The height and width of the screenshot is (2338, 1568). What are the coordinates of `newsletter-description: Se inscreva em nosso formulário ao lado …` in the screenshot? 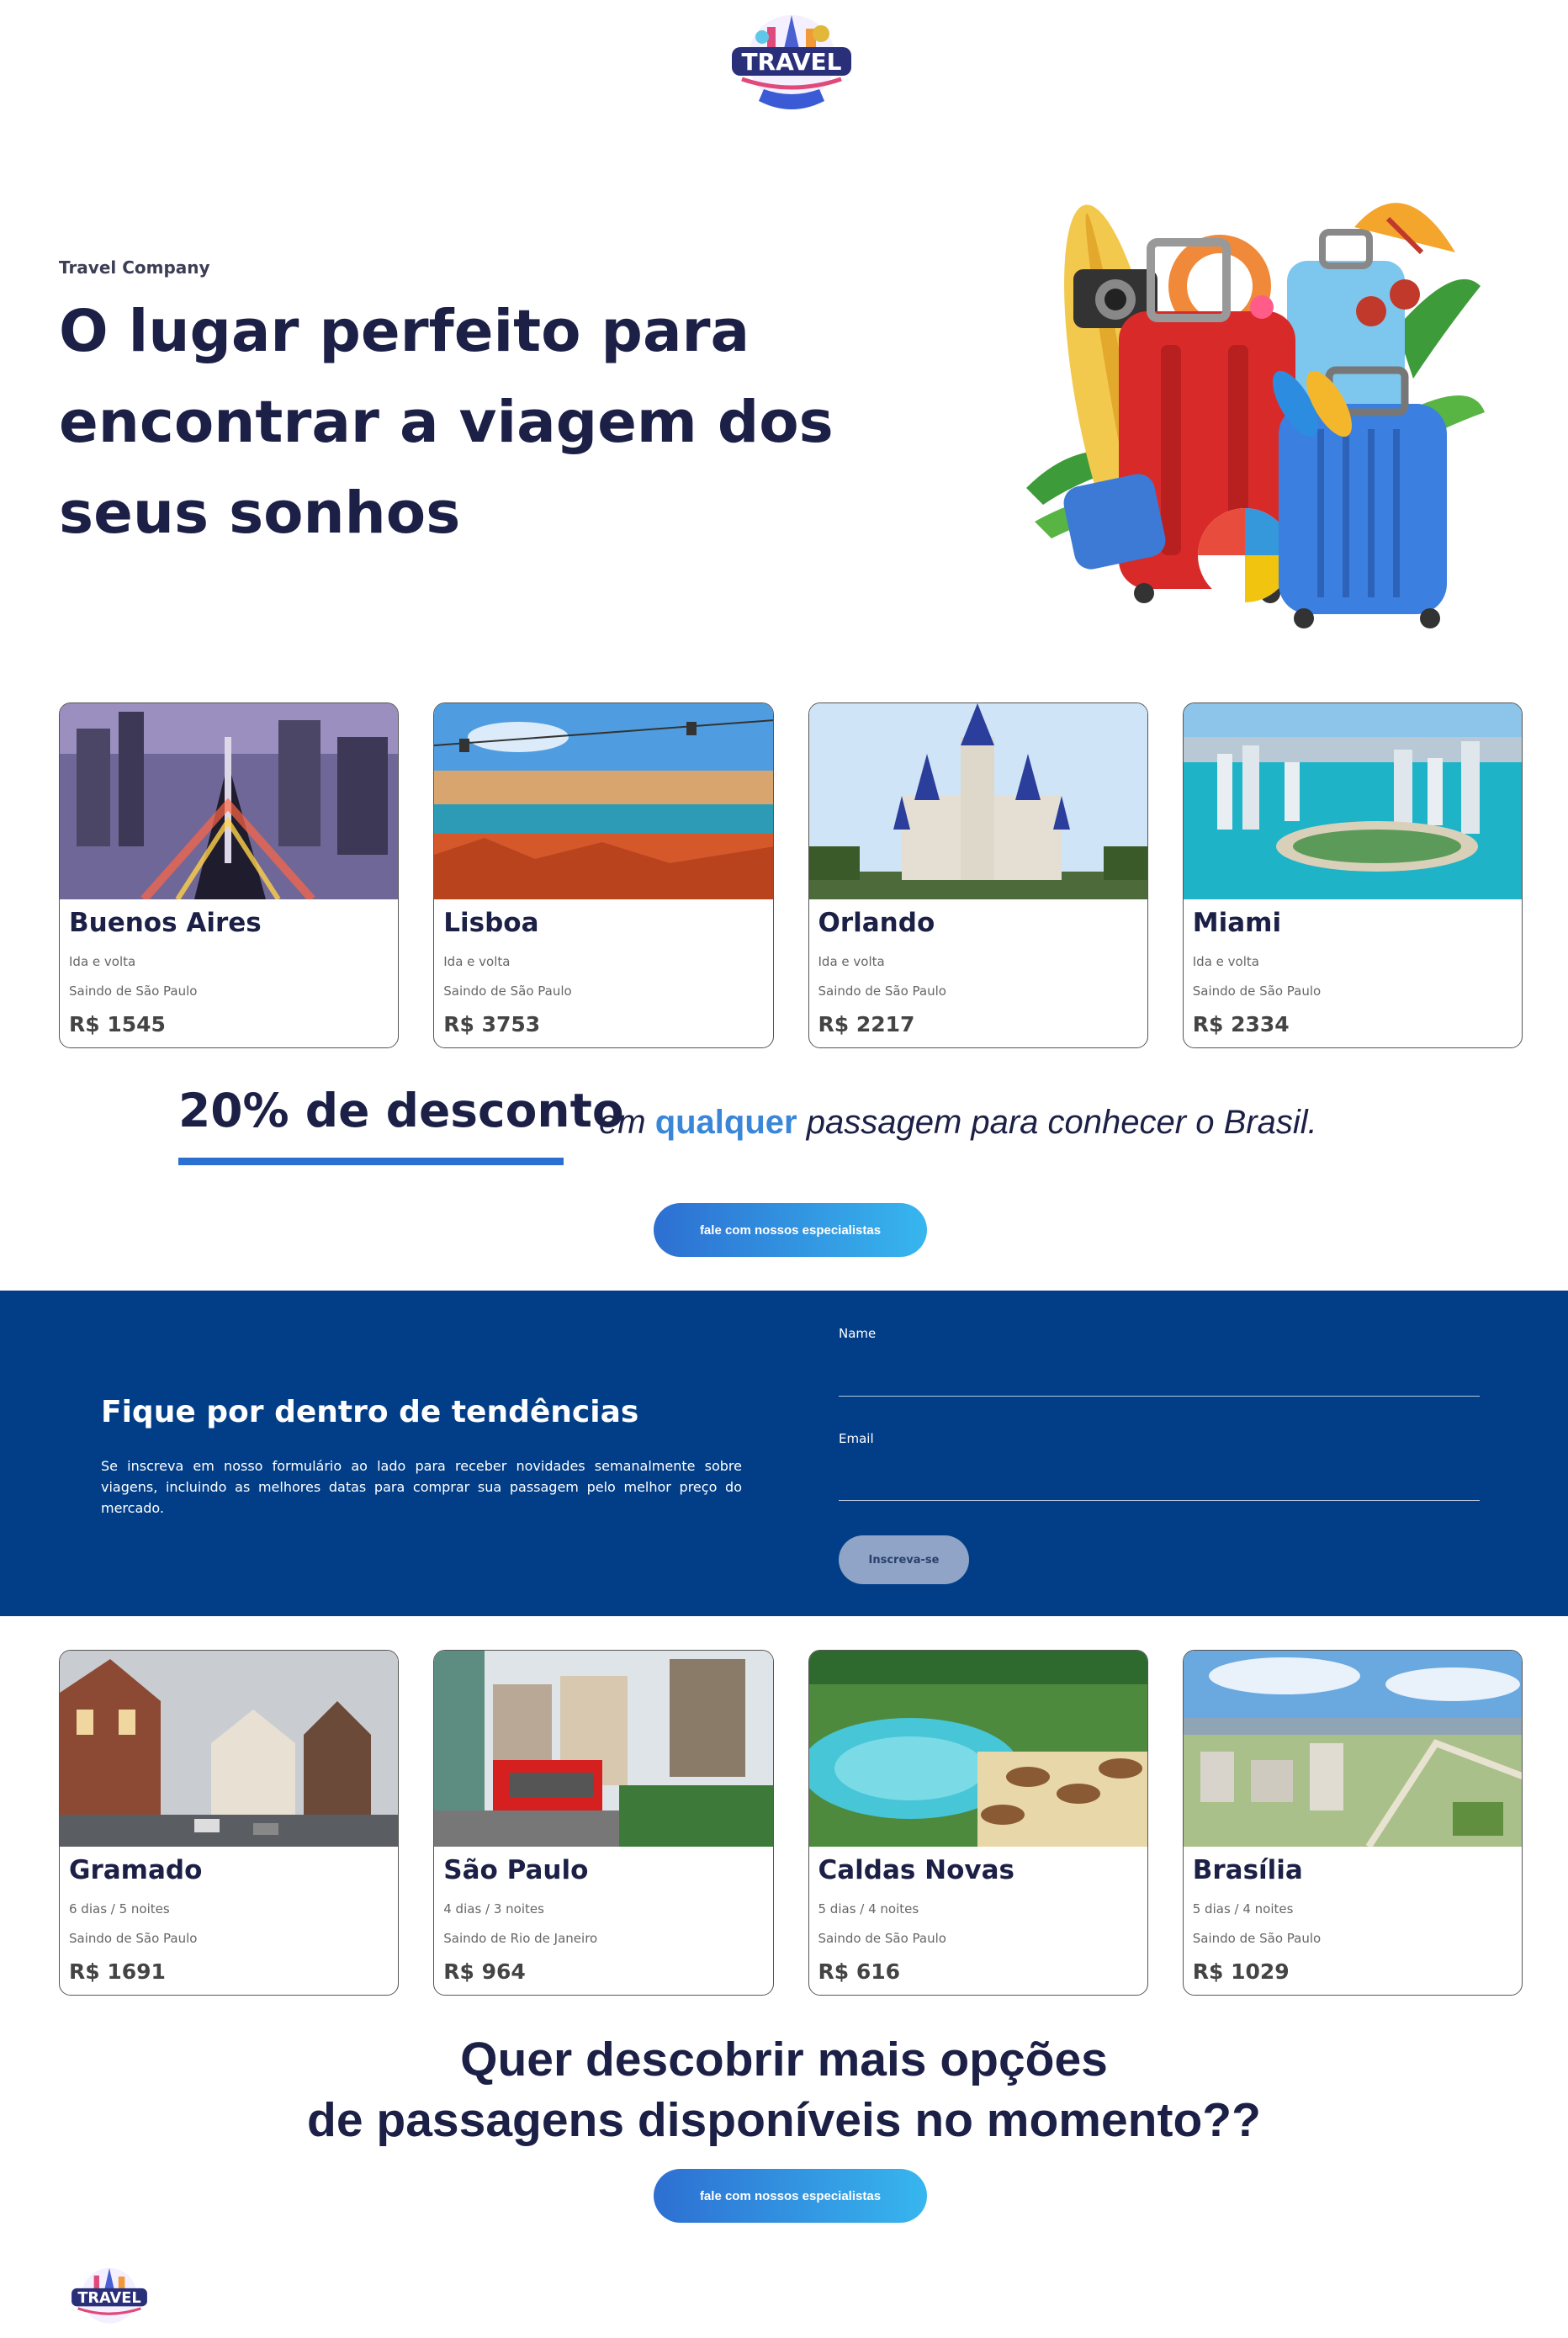 It's located at (421, 1487).